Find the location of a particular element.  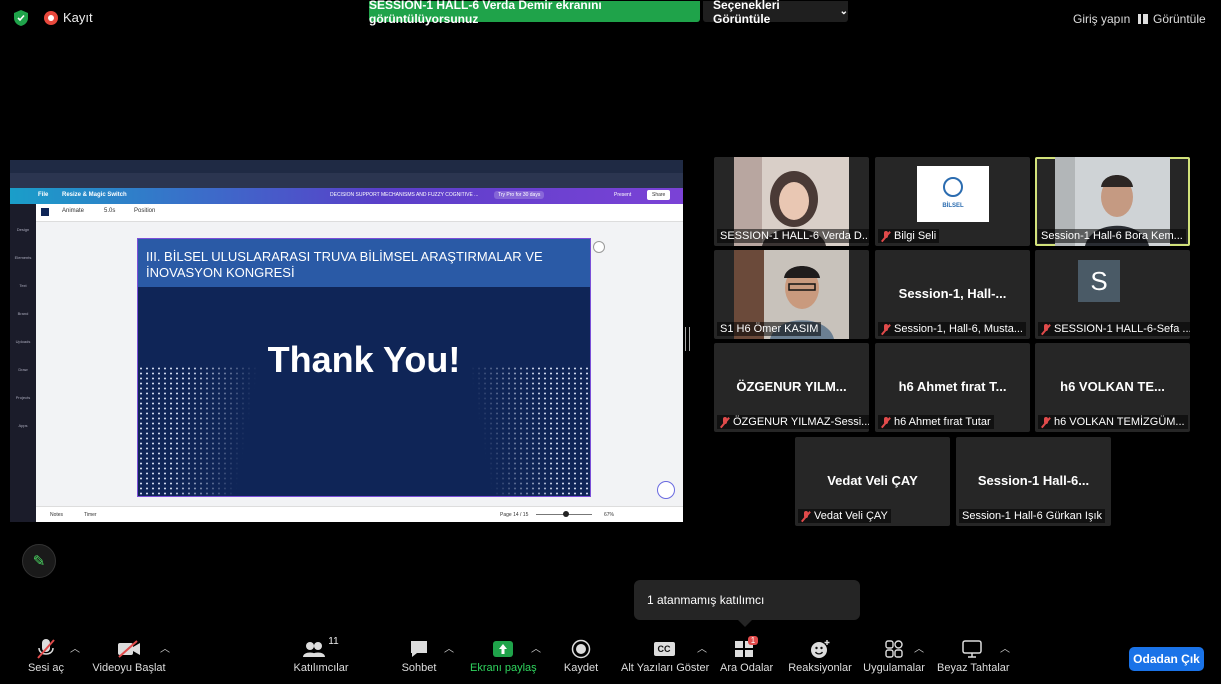

view-options-label: Seçenekleri Görüntüle is located at coordinates (746, 13).